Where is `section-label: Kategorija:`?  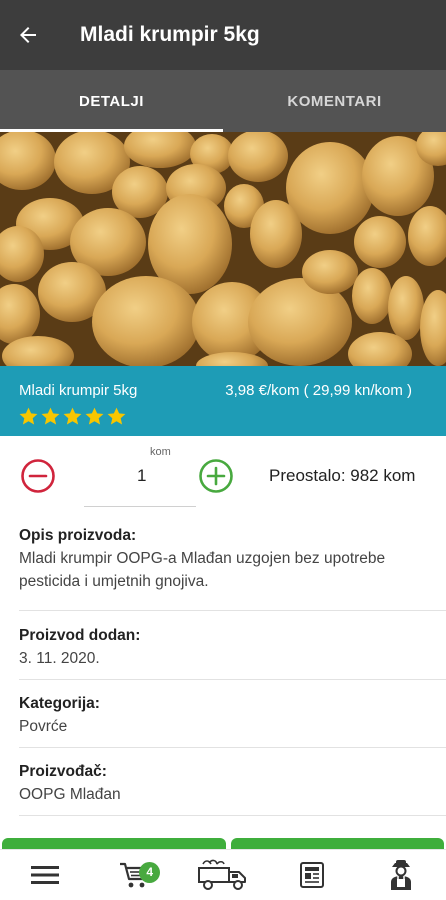
section-label: Kategorija: is located at coordinates (59, 703).